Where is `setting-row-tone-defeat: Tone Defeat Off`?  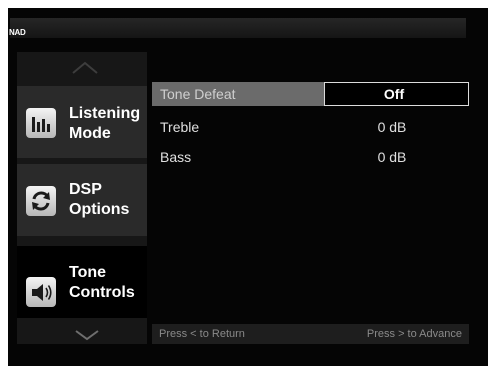
setting-row-tone-defeat: Tone Defeat Off is located at coordinates (310, 94).